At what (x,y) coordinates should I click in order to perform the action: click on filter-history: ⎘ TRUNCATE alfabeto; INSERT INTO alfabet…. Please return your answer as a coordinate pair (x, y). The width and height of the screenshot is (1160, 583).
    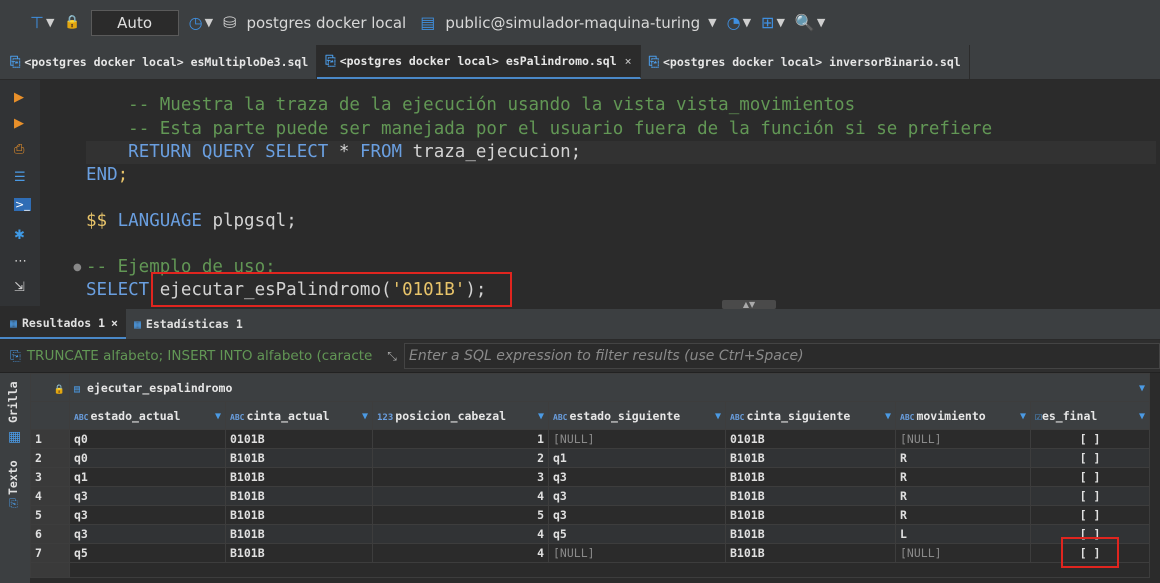
    Looking at the image, I should click on (190, 356).